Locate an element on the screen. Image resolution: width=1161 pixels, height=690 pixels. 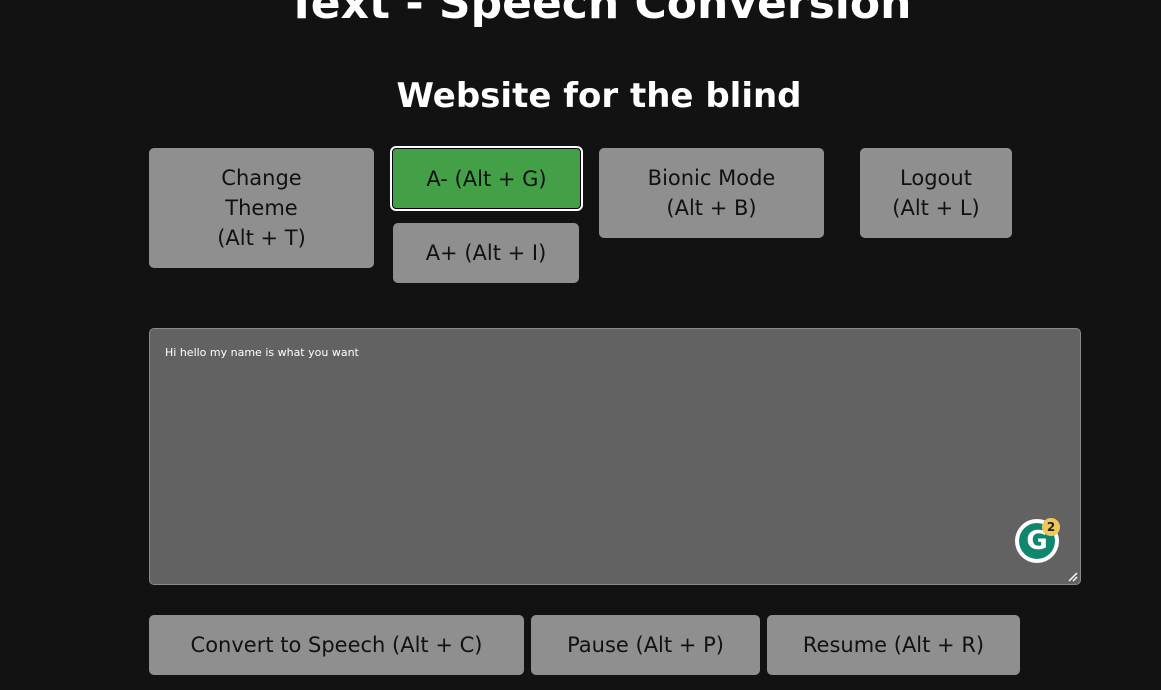
grammarly-count-badge: 2 is located at coordinates (1051, 527).